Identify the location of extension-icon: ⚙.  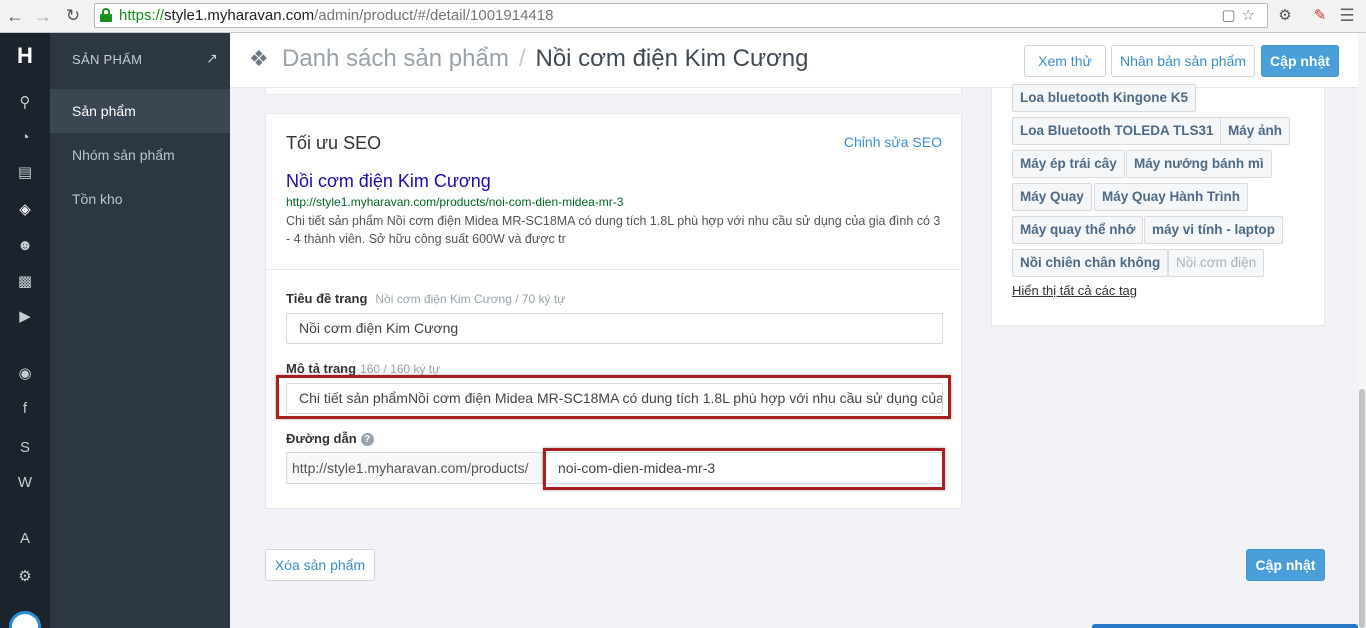
(1285, 16).